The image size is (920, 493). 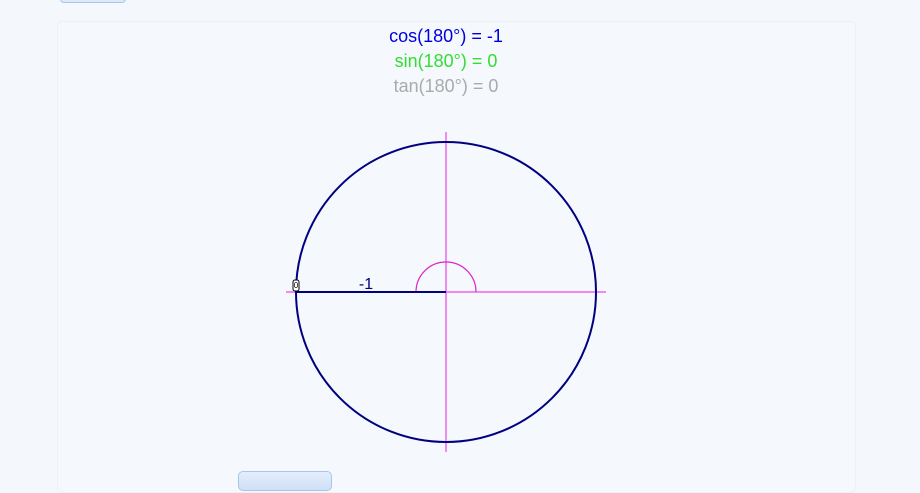 What do you see at coordinates (366, 284) in the screenshot?
I see `radius-label: -1` at bounding box center [366, 284].